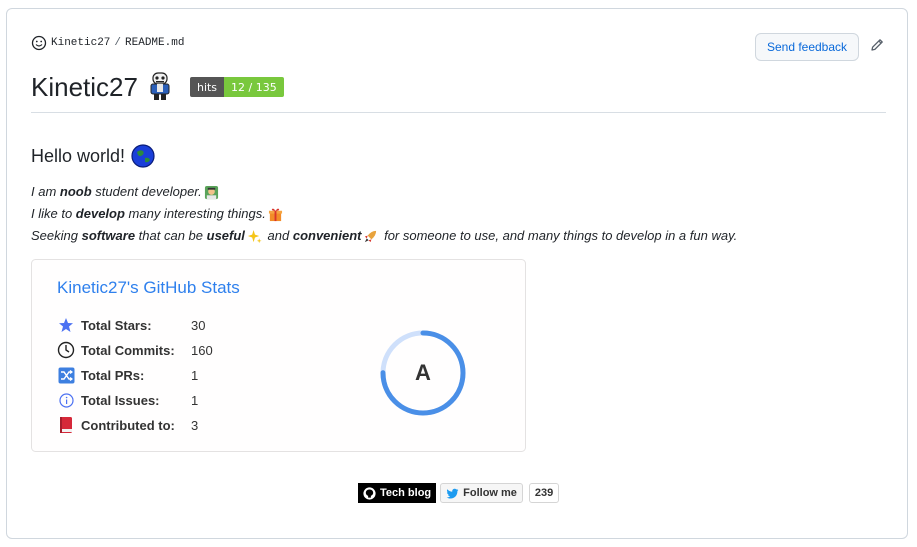  What do you see at coordinates (66, 400) in the screenshot?
I see `info-icon` at bounding box center [66, 400].